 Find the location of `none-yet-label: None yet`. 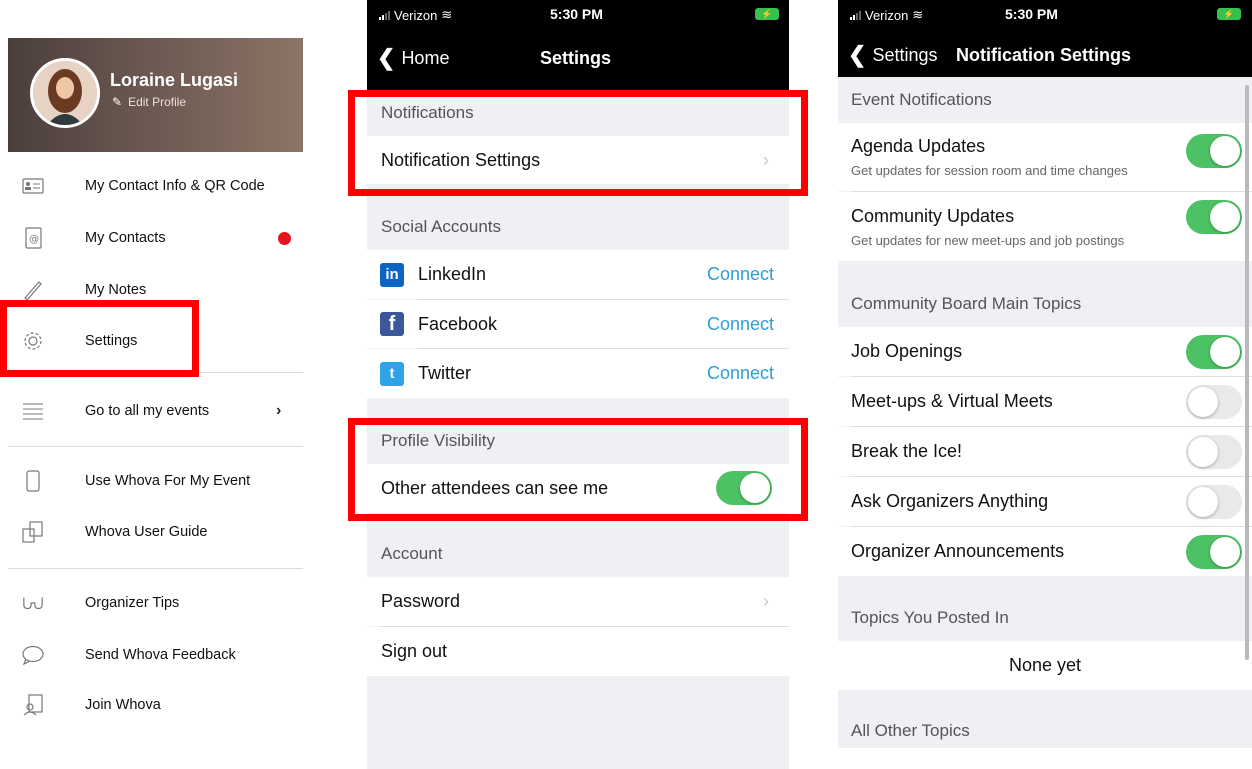

none-yet-label: None yet is located at coordinates (1045, 665).